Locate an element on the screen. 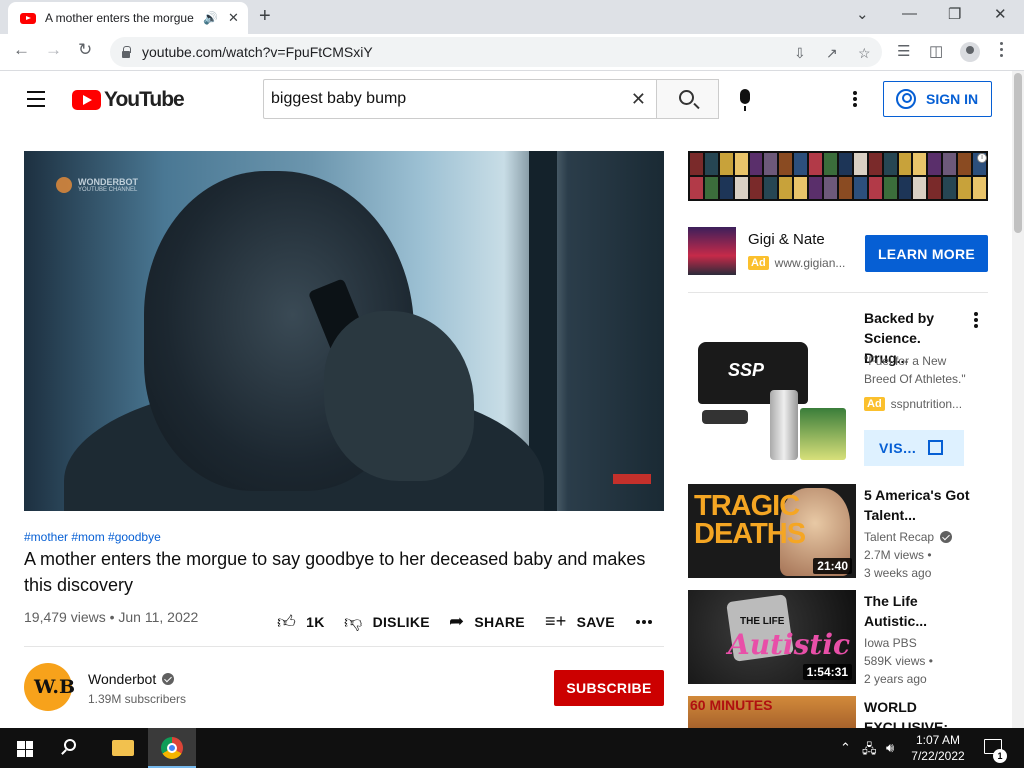  ad-menu-icon is located at coordinates (976, 321).